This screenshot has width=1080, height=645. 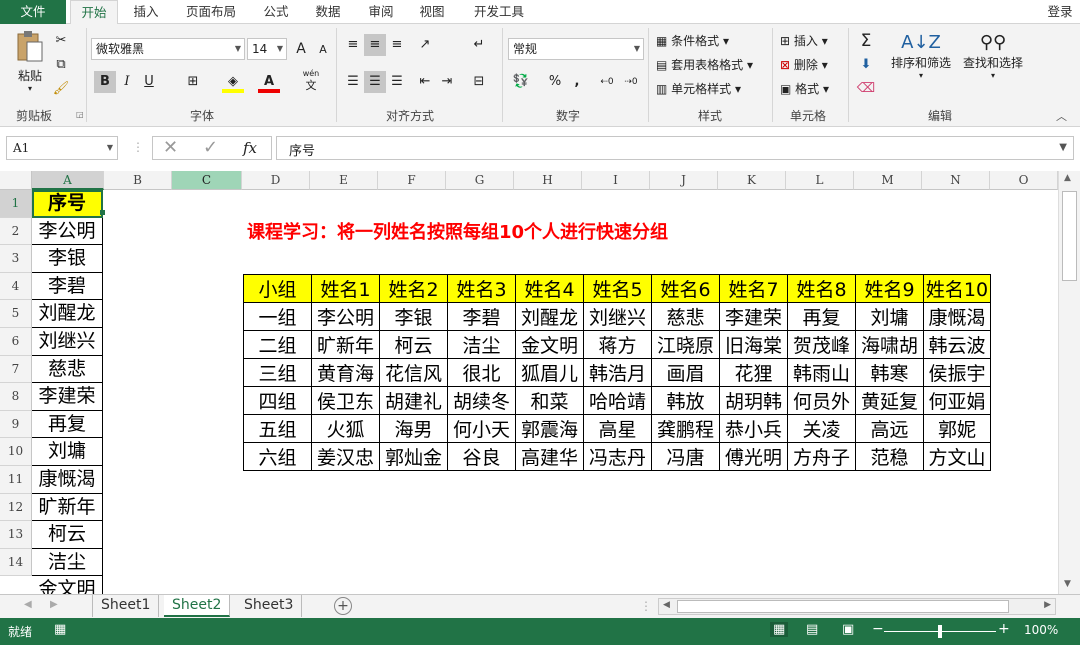 What do you see at coordinates (61, 89) in the screenshot?
I see `format-painter-icon: 🖌` at bounding box center [61, 89].